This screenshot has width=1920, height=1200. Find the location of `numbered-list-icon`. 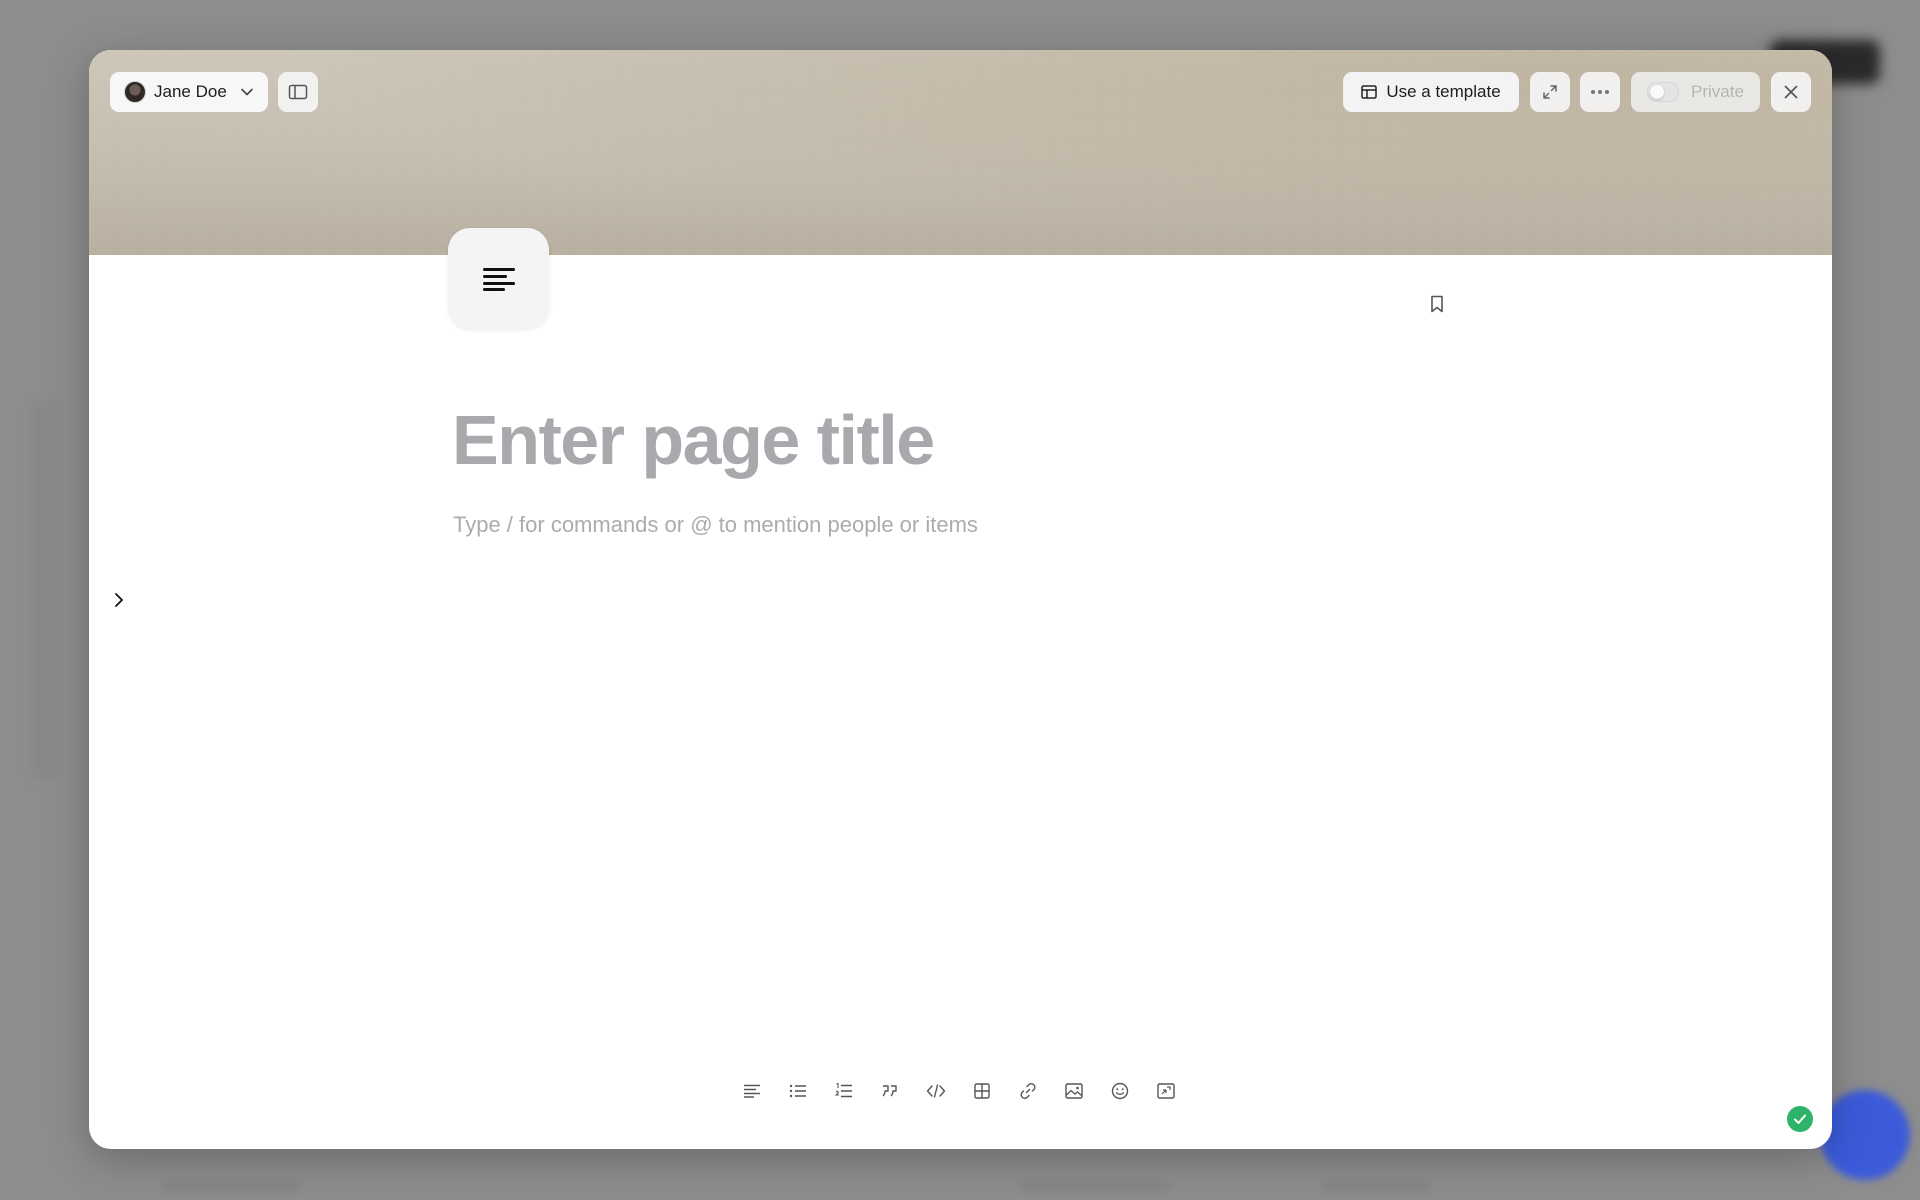

numbered-list-icon is located at coordinates (843, 1090).